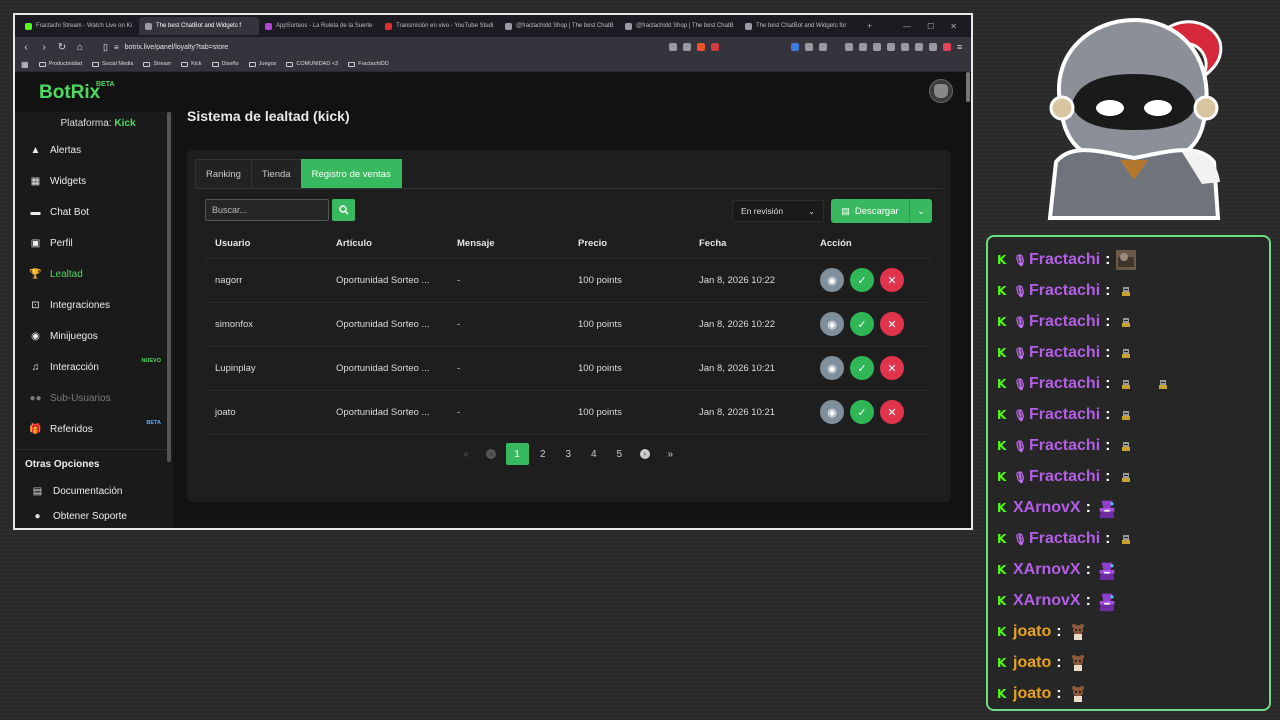 Image resolution: width=1280 pixels, height=720 pixels. Describe the element at coordinates (94, 305) in the screenshot. I see `sidebar-item-integraciones: ⊡ Integraciones` at that location.